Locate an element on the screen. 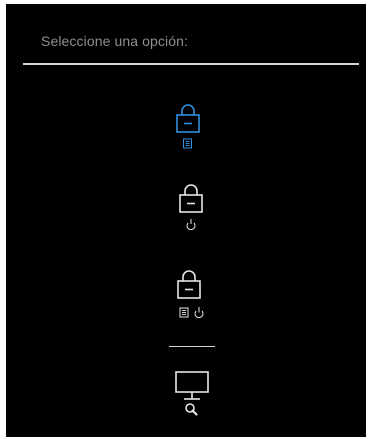 The height and width of the screenshot is (439, 368). option-self-diagnostics is located at coordinates (192, 396).